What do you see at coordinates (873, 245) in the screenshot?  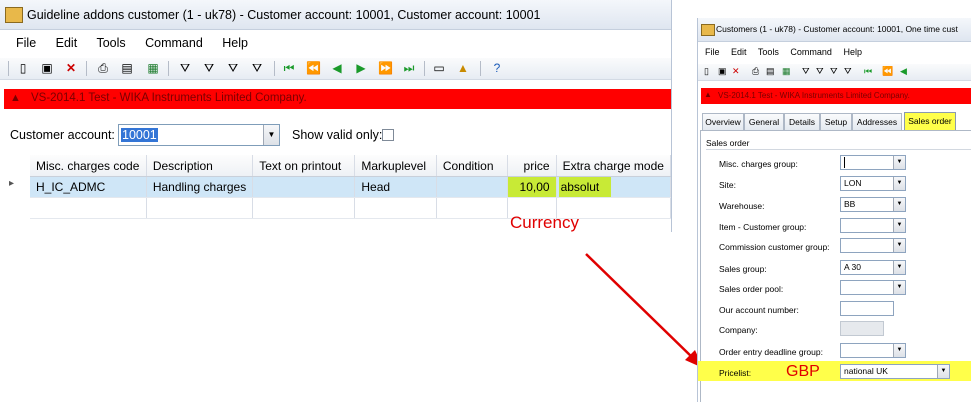 I see `commission-customer-group-combo: ▼` at bounding box center [873, 245].